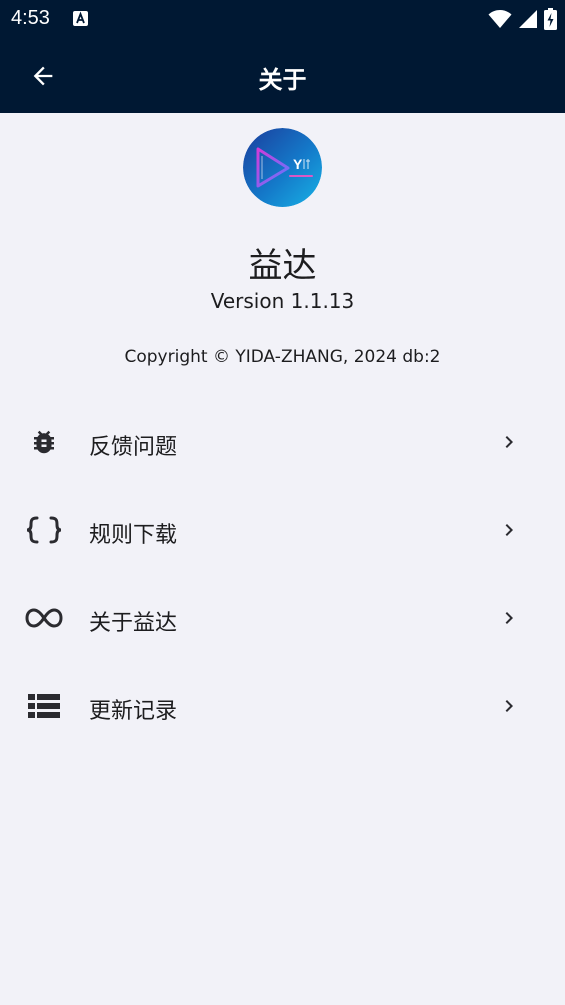 This screenshot has width=565, height=1005. I want to click on curly-braces-icon, so click(44, 530).